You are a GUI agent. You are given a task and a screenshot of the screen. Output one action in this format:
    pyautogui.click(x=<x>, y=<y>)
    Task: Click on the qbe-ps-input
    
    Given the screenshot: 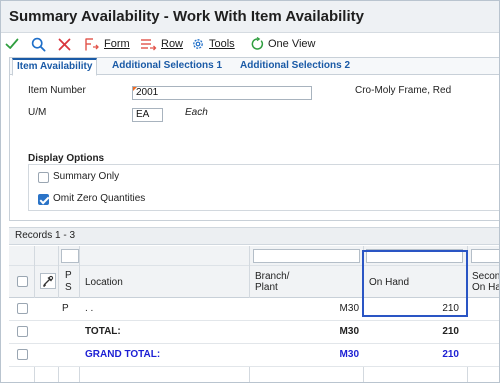 What is the action you would take?
    pyautogui.click(x=70, y=256)
    